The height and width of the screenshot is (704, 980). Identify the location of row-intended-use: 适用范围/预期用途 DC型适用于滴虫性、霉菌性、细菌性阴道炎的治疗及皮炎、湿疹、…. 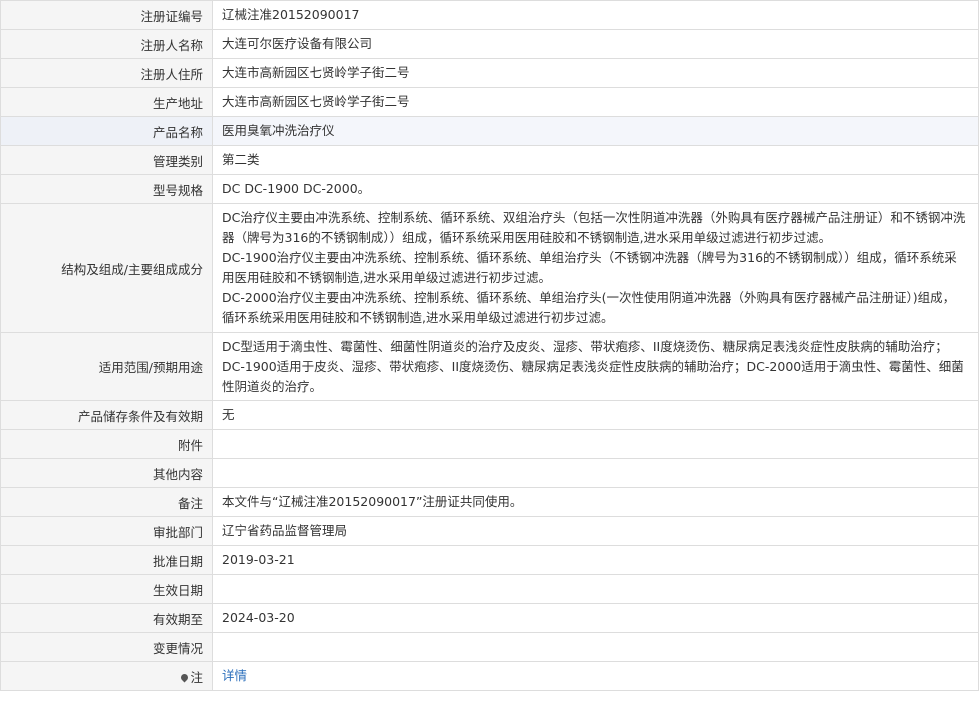
(489, 366).